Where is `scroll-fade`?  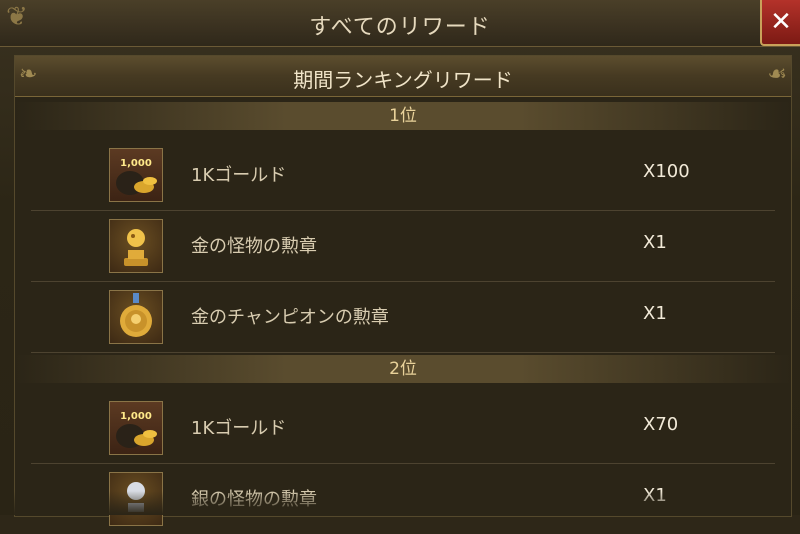
scroll-fade is located at coordinates (402, 503).